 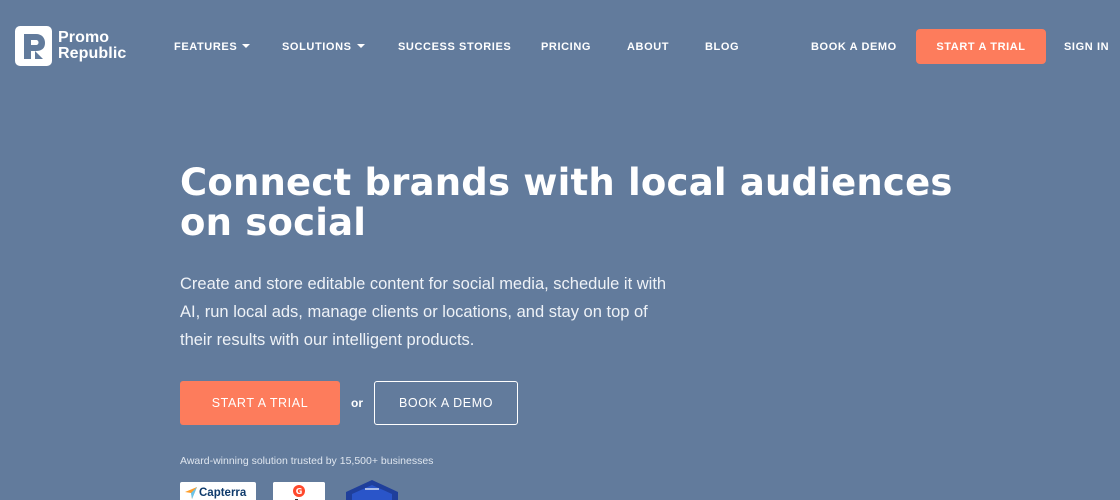 I want to click on or-separator: or, so click(x=357, y=403).